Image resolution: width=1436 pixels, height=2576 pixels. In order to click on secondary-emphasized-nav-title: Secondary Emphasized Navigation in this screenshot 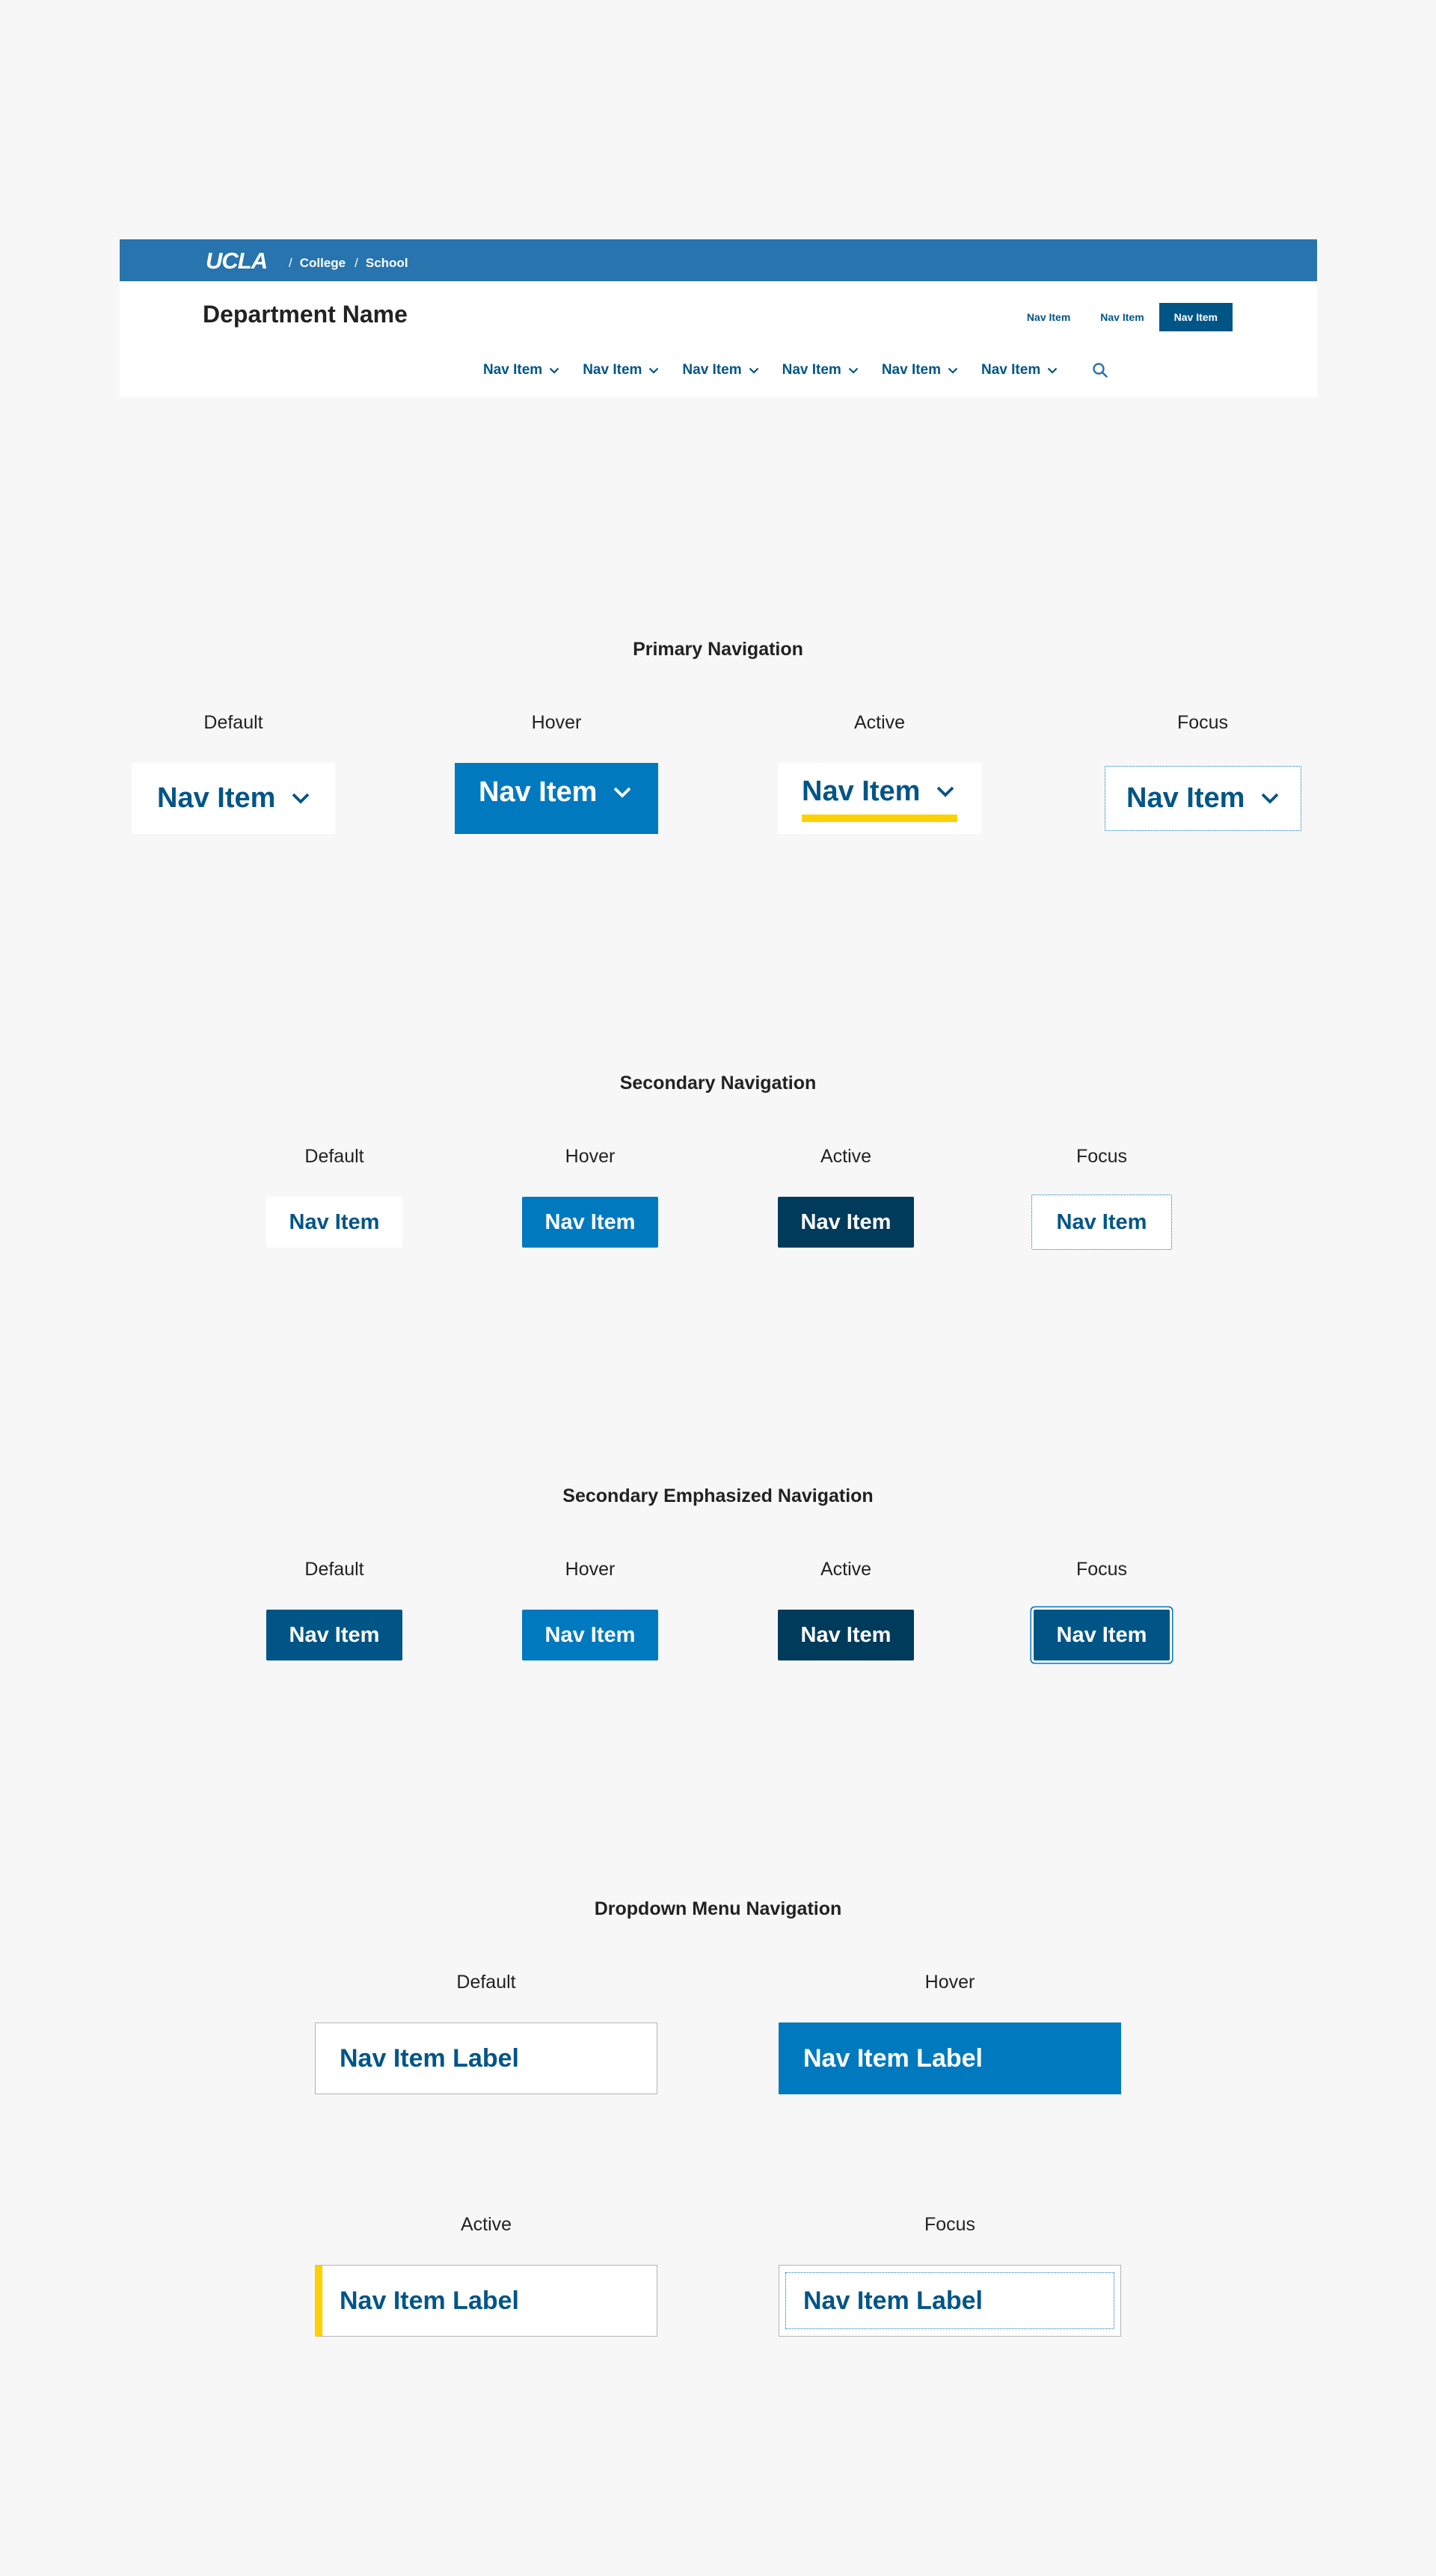, I will do `click(718, 1495)`.